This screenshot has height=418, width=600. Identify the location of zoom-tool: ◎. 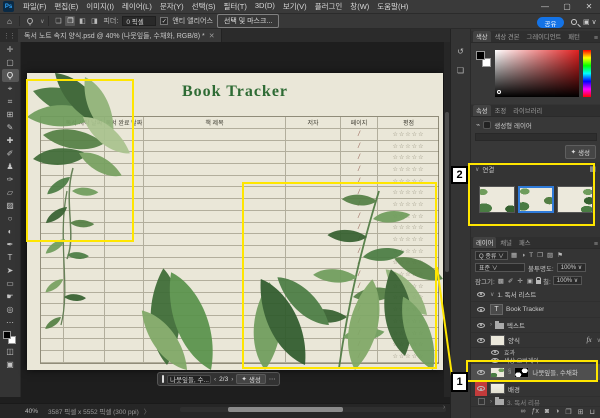
(10, 309).